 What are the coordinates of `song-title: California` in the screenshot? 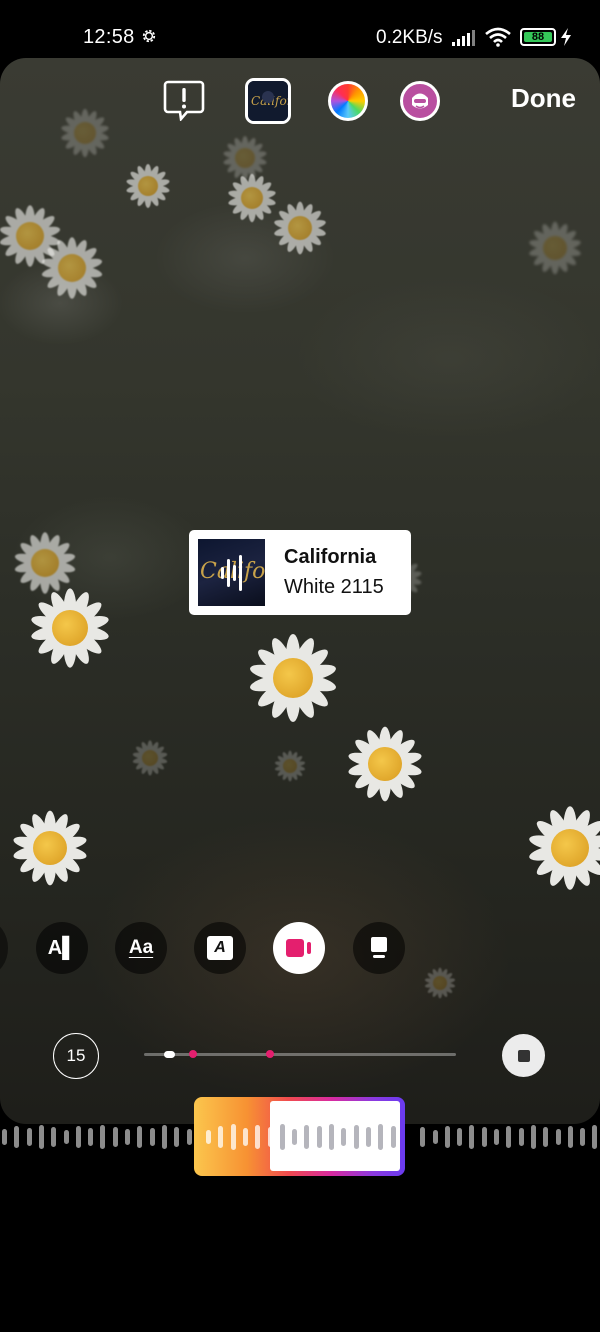 It's located at (330, 557).